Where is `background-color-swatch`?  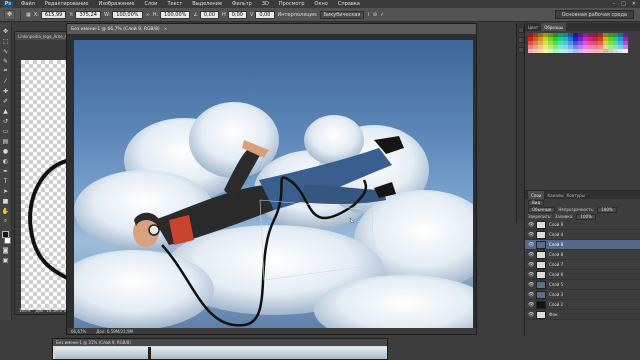 background-color-swatch is located at coordinates (7, 240).